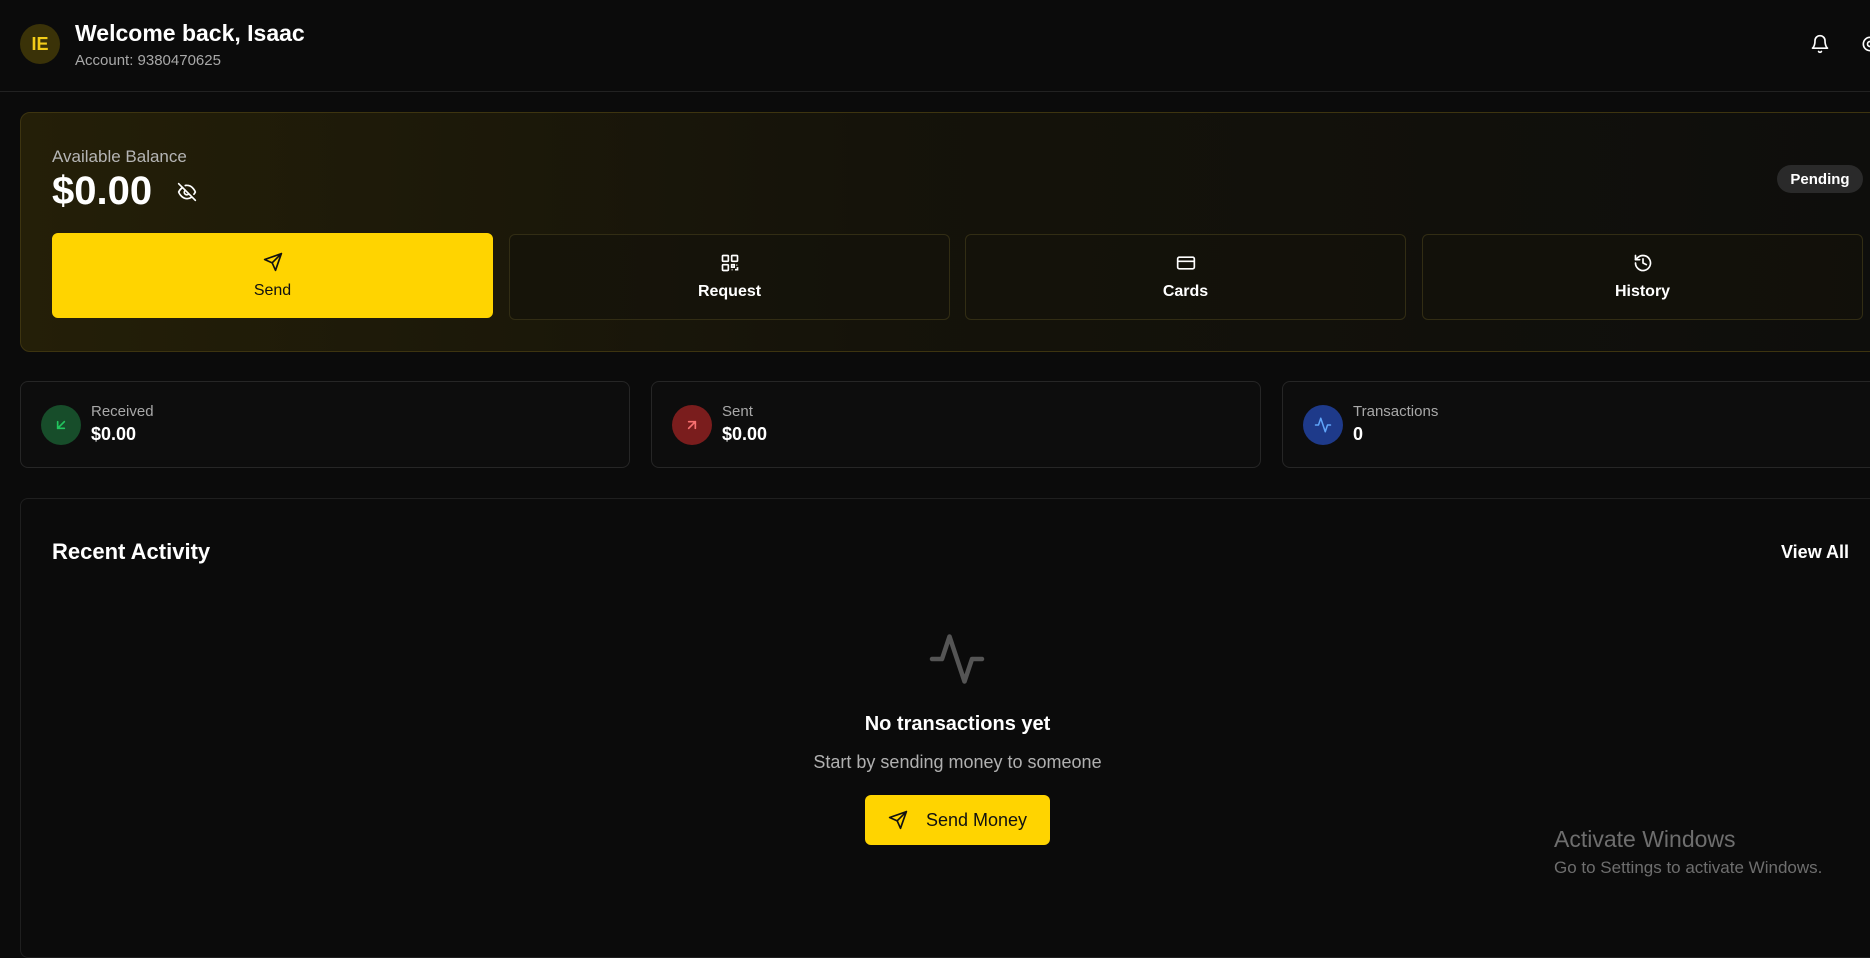  What do you see at coordinates (1395, 411) in the screenshot?
I see `transactions-label: Transactions` at bounding box center [1395, 411].